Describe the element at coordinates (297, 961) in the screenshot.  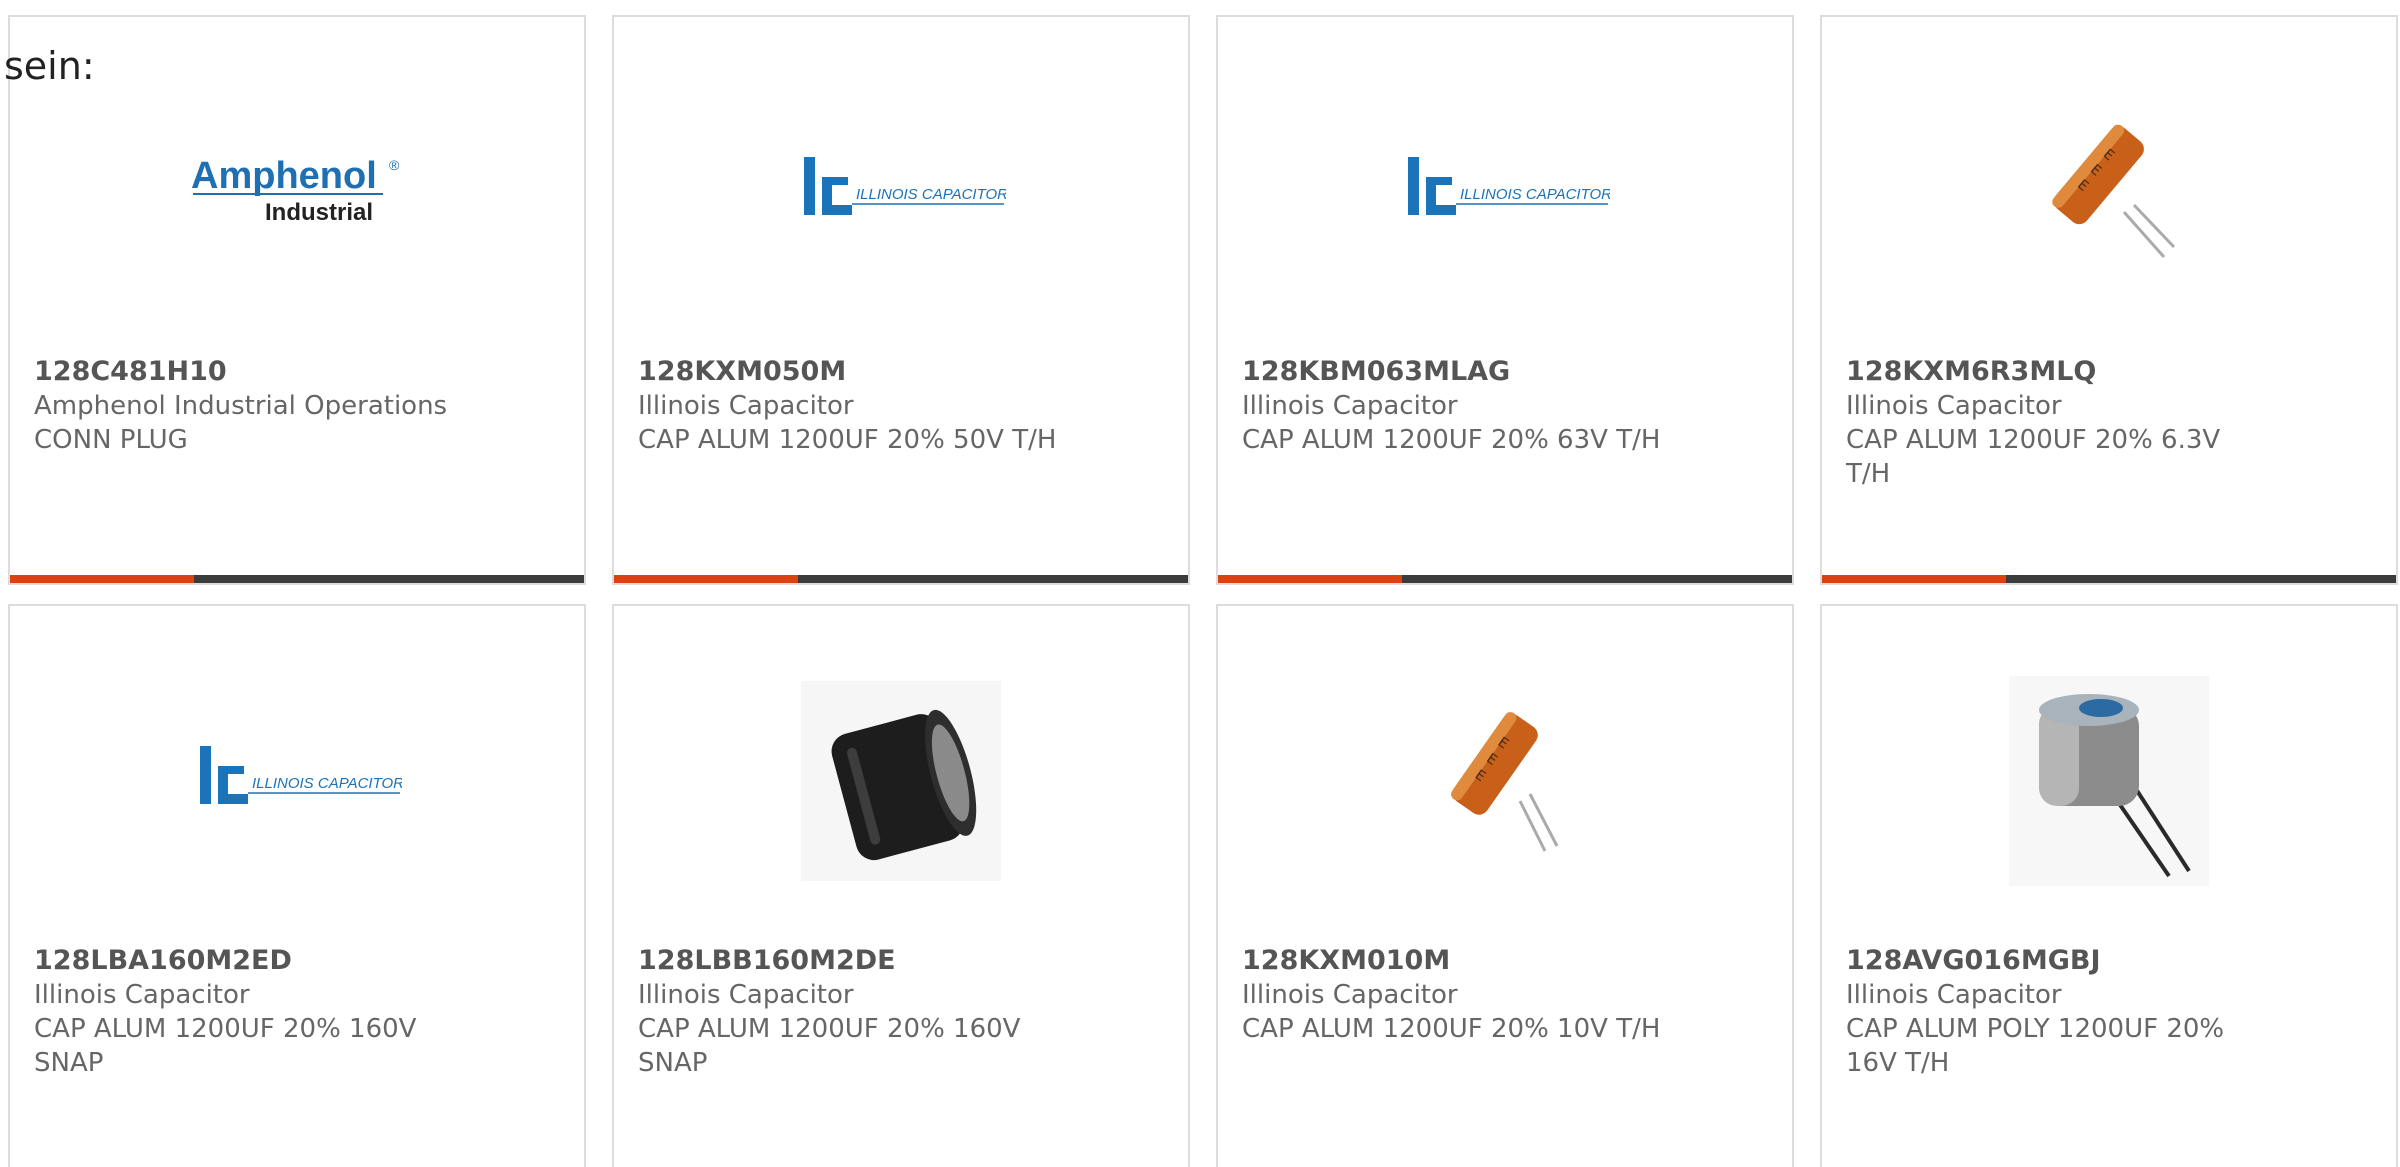
I see `part-number-link: 128LBA160M2ED` at that location.